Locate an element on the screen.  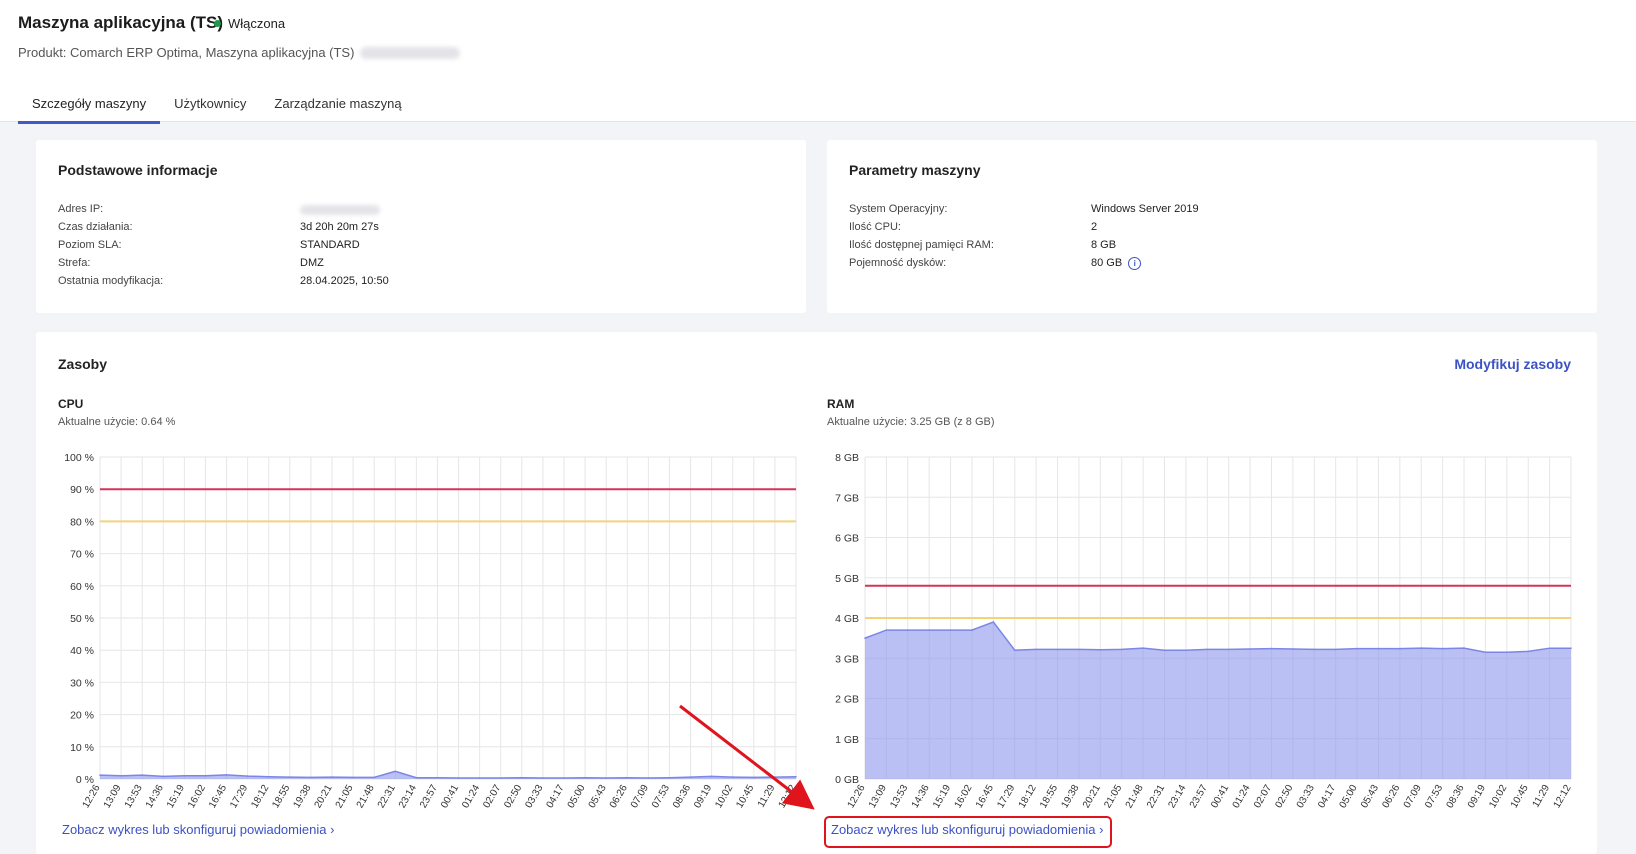
modify-resources-link: Modyfikuj zasoby is located at coordinates (1512, 364).